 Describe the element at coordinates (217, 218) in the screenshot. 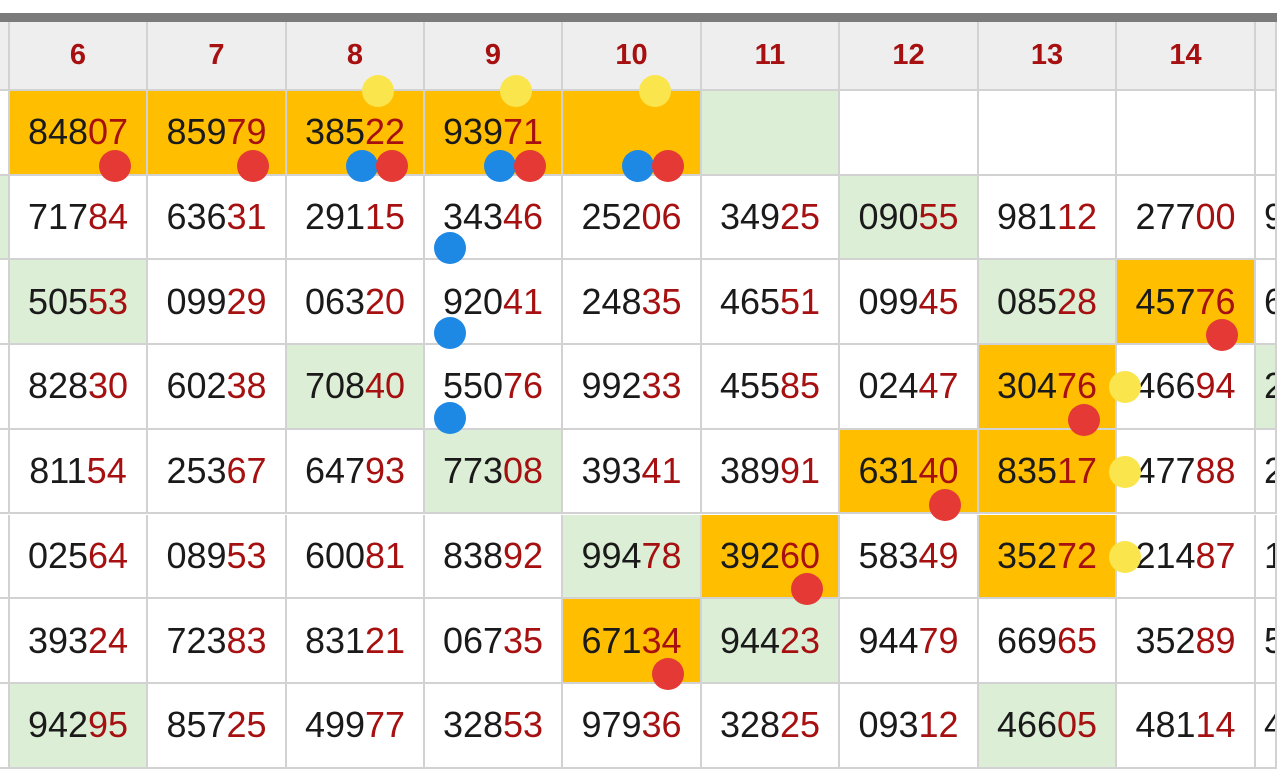

I see `table-cell: 636 31` at that location.